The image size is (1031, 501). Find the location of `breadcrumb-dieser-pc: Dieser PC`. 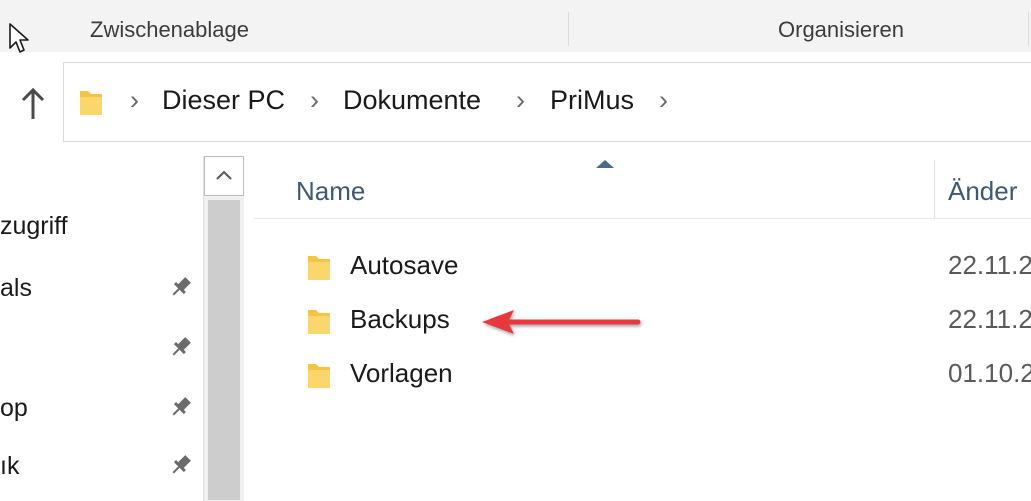

breadcrumb-dieser-pc: Dieser PC is located at coordinates (223, 100).